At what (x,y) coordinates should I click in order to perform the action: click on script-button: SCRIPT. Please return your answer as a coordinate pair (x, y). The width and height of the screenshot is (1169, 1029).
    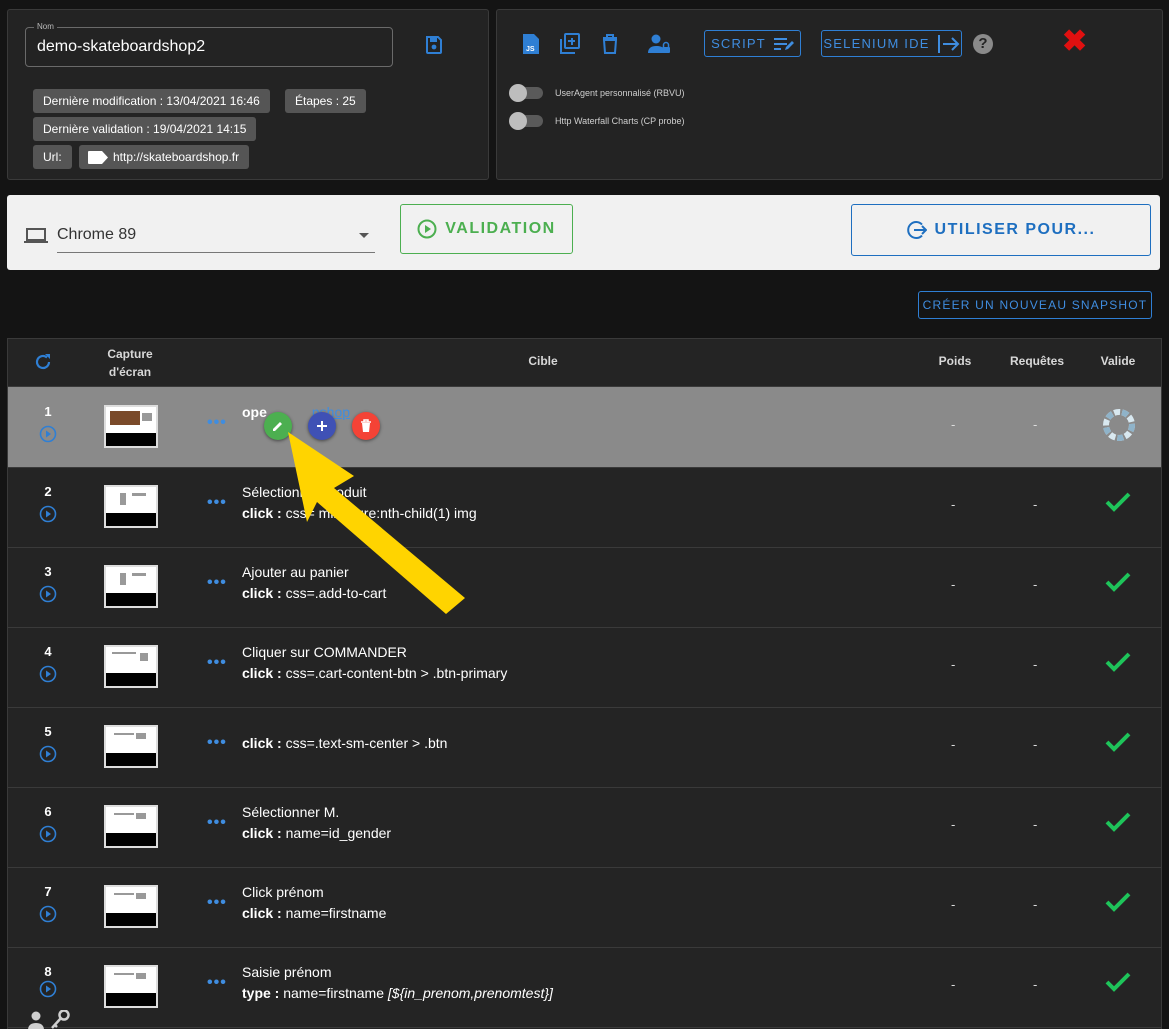
    Looking at the image, I should click on (752, 43).